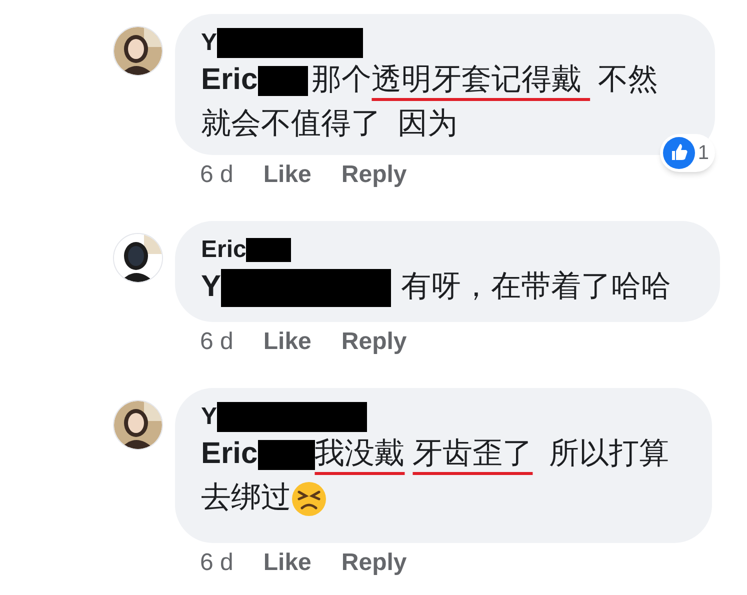  What do you see at coordinates (430, 102) in the screenshot?
I see `comment-text: Eric 那个透明牙套记得戴 不然就会不值得了 因为` at bounding box center [430, 102].